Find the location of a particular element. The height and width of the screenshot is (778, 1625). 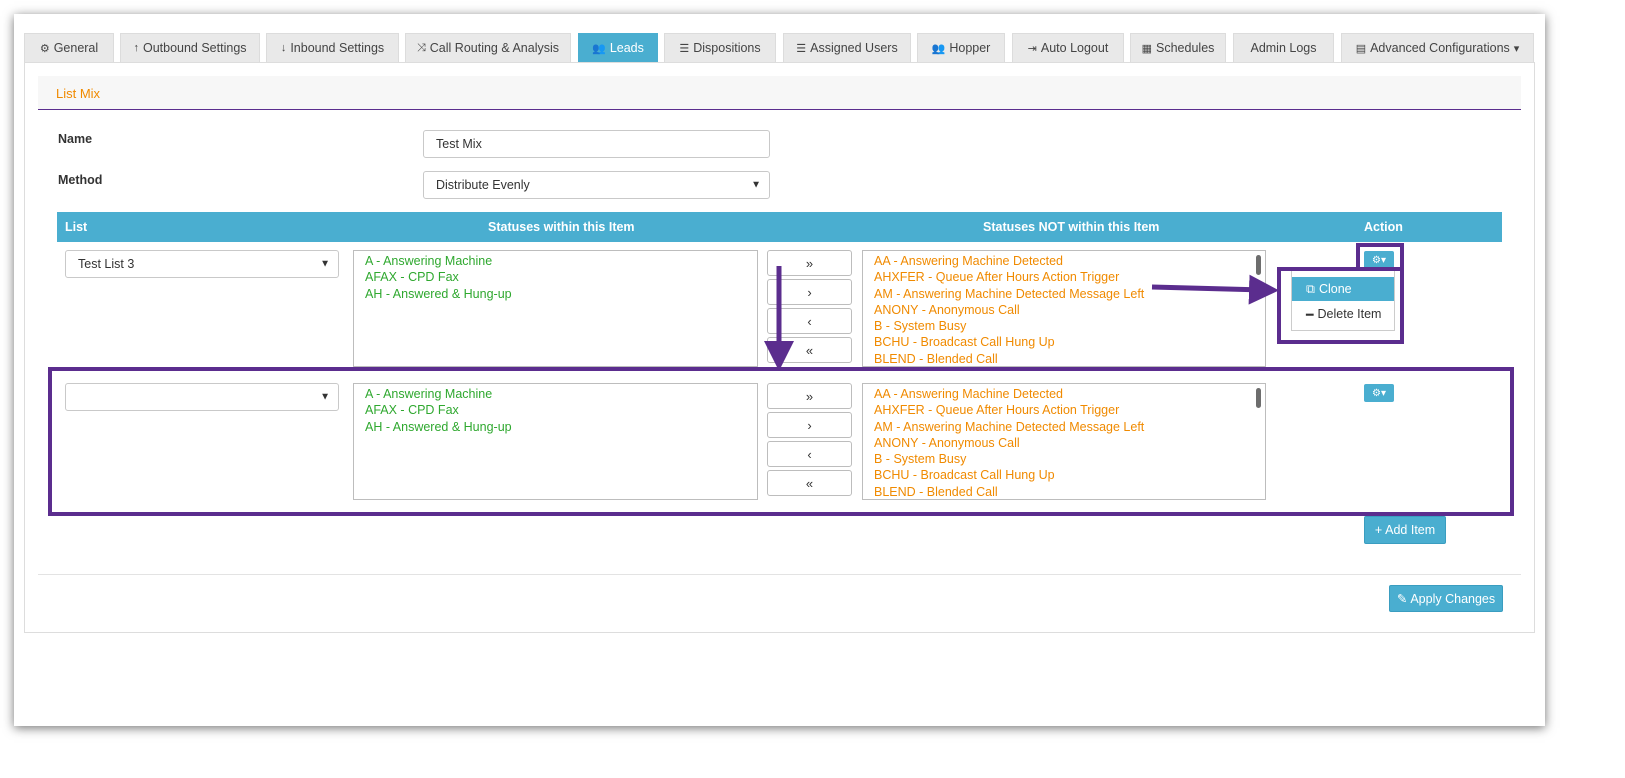

annotation-arrows is located at coordinates (1021, 318).